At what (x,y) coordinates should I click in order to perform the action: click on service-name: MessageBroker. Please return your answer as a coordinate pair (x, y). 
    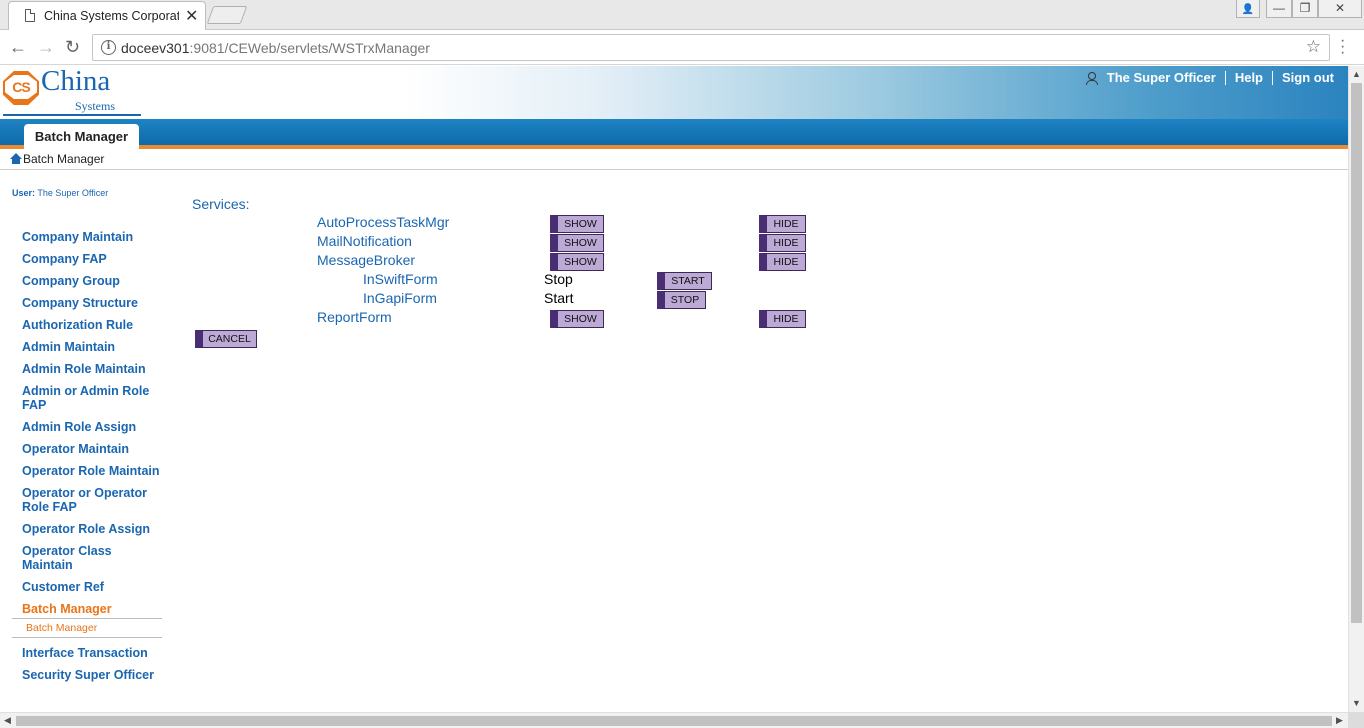
    Looking at the image, I should click on (366, 260).